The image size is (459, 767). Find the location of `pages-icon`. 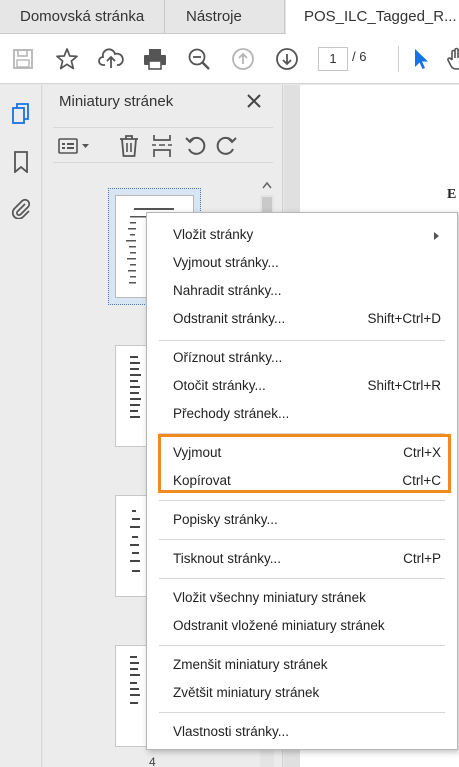

pages-icon is located at coordinates (21, 114).